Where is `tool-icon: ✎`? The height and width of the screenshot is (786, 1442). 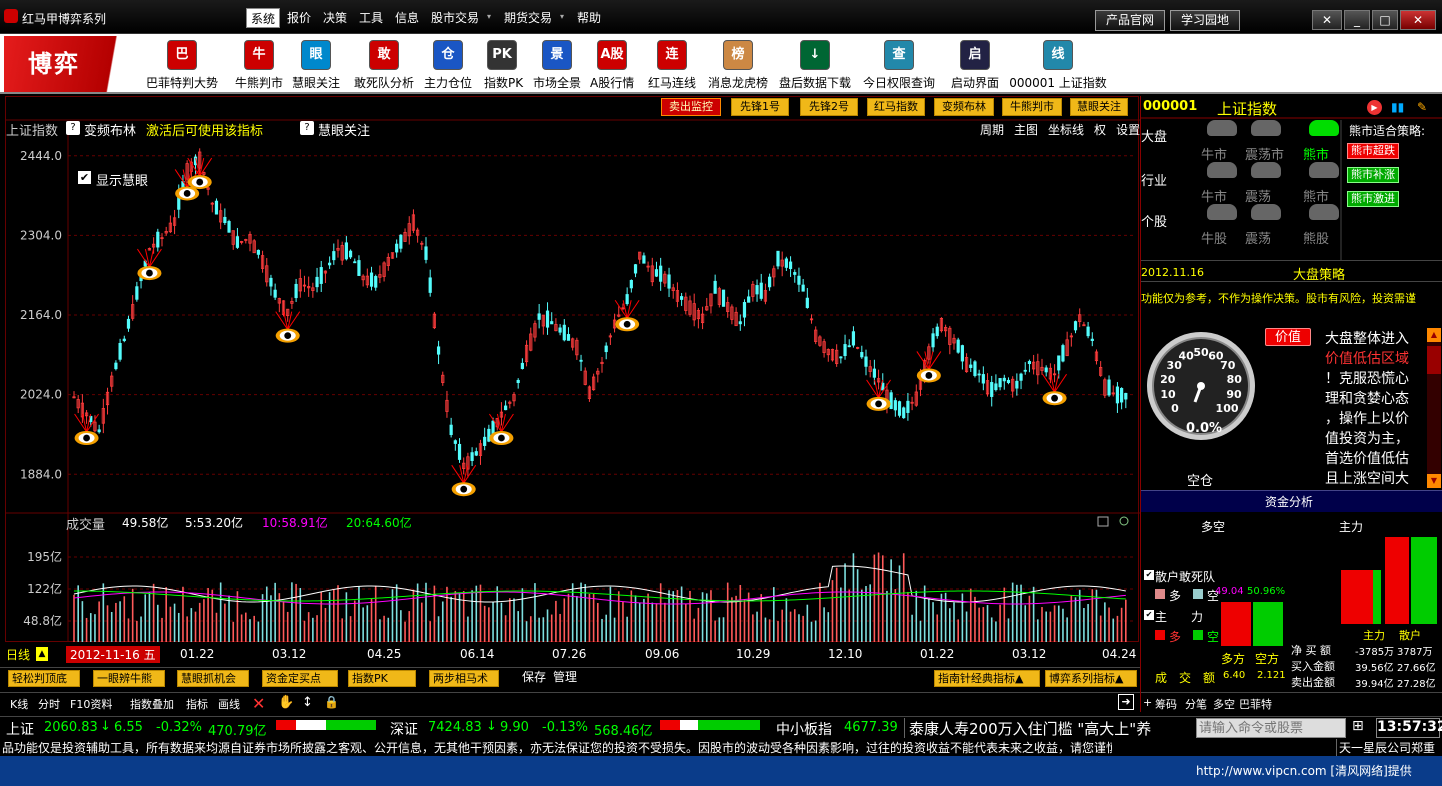
tool-icon: ✎ is located at coordinates (1422, 107).